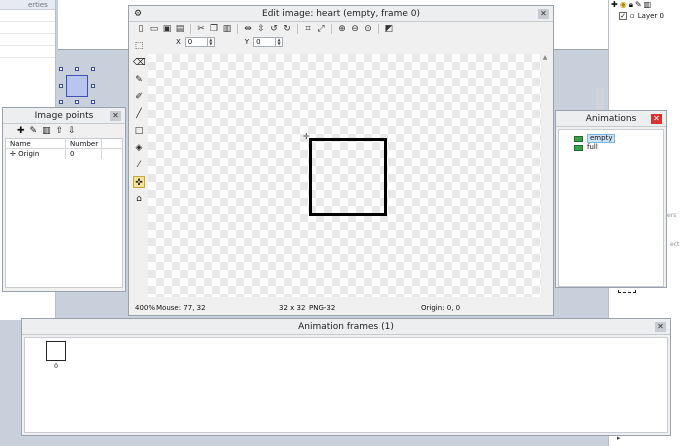 The height and width of the screenshot is (446, 680). Describe the element at coordinates (631, 5) in the screenshot. I see `lock-icon: 🔒︎` at that location.